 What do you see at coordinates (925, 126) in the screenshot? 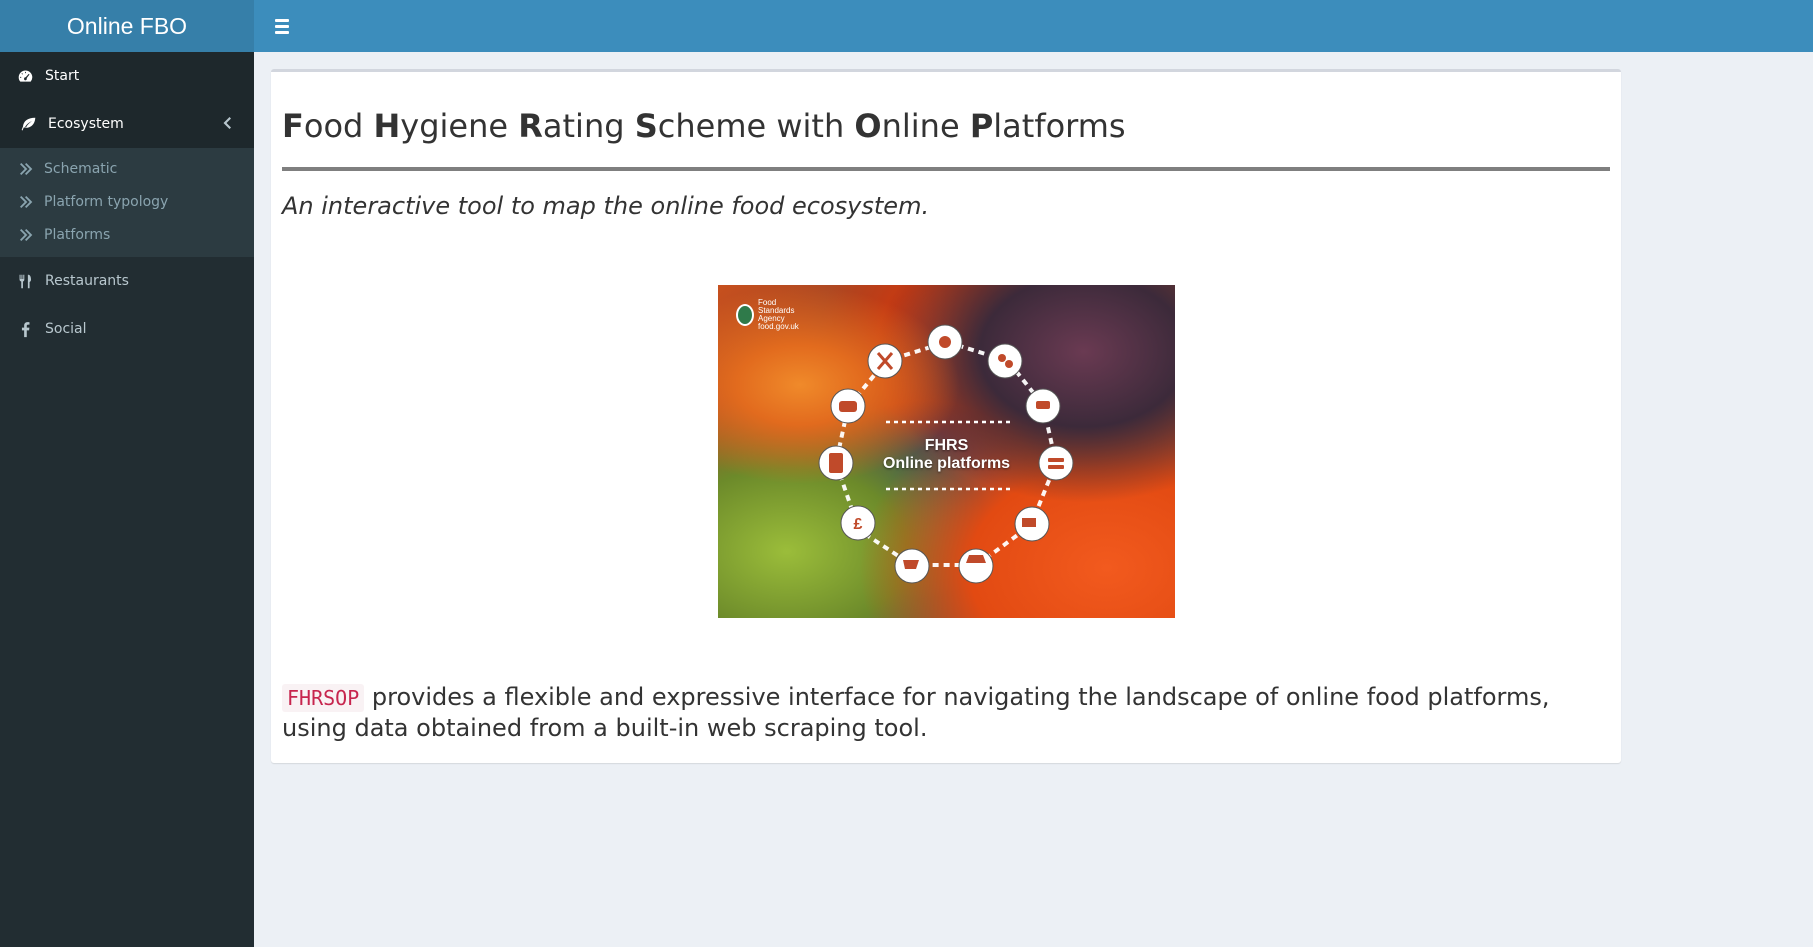
I see `title-fragment: nline` at bounding box center [925, 126].